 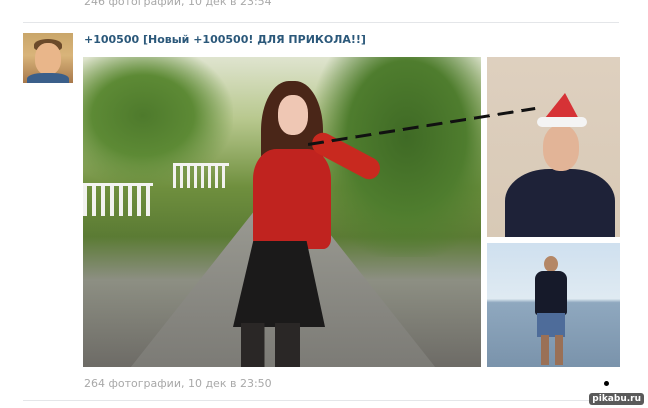 What do you see at coordinates (292, 199) in the screenshot?
I see `photo-person-top` at bounding box center [292, 199].